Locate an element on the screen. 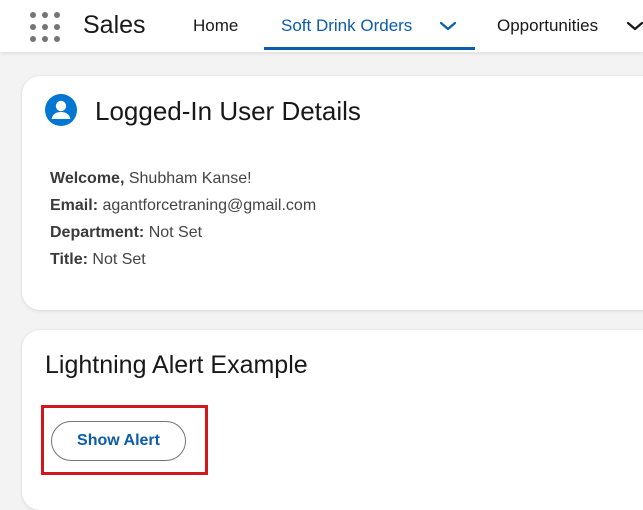 The width and height of the screenshot is (643, 510). nav-tab-opportunities: Opportunities is located at coordinates (547, 26).